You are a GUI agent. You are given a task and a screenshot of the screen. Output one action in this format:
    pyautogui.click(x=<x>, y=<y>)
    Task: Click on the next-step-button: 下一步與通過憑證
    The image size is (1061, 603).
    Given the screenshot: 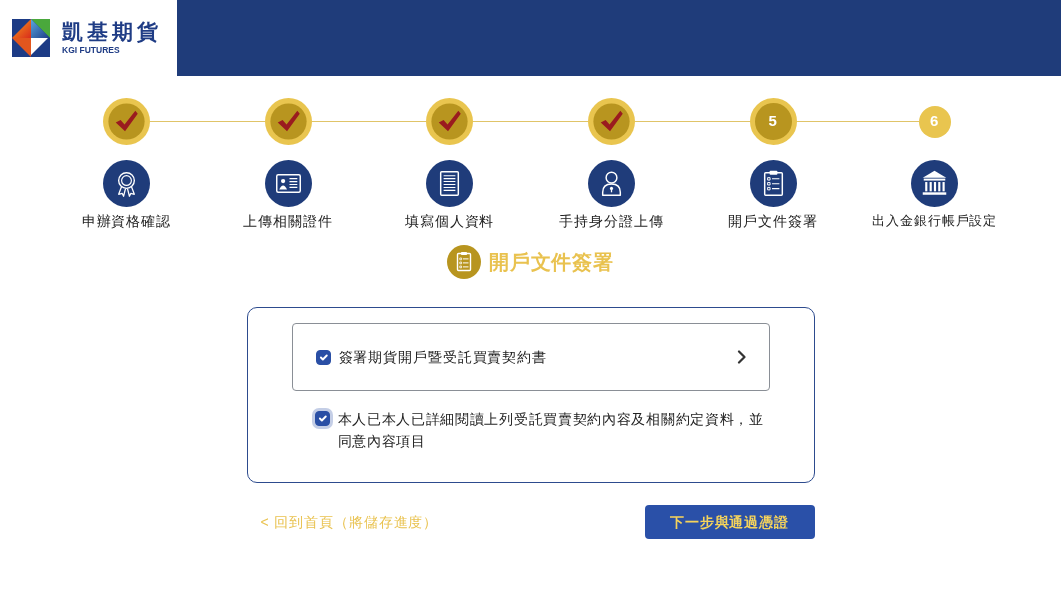 What is the action you would take?
    pyautogui.click(x=729, y=522)
    